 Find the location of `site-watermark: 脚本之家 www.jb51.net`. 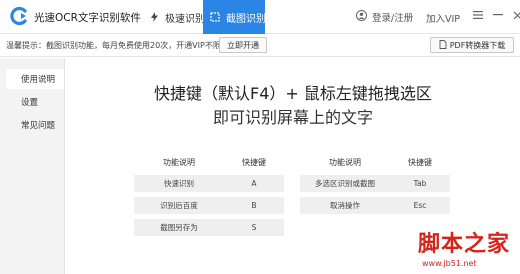

site-watermark: 脚本之家 www.jb51.net is located at coordinates (468, 249).